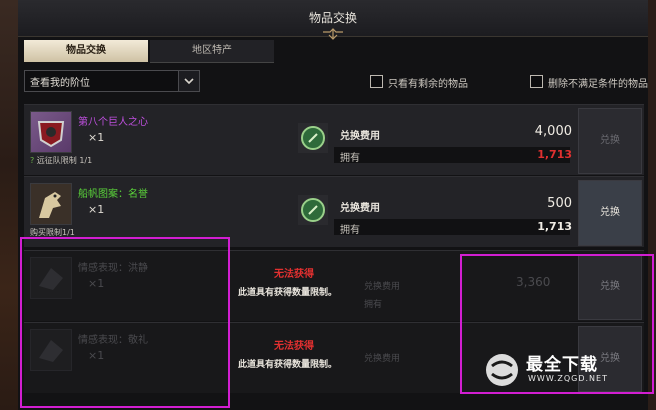 The image size is (656, 410). Describe the element at coordinates (125, 322) in the screenshot. I see `highlight-box-items` at that location.